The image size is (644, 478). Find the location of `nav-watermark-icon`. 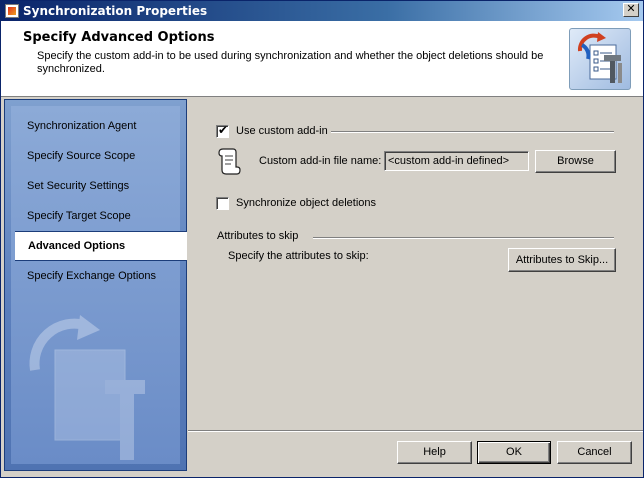

nav-watermark-icon is located at coordinates (87, 387).